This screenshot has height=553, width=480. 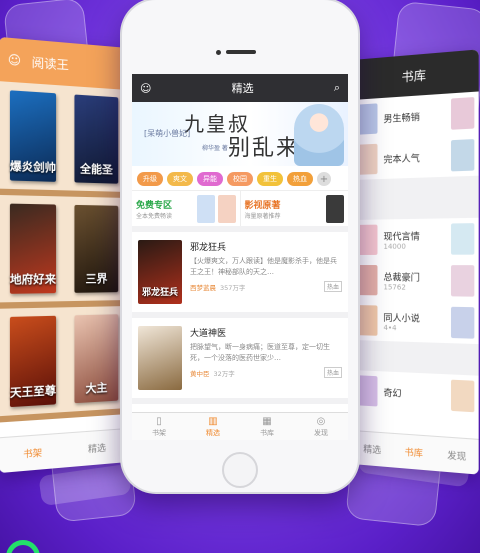 I want to click on book-title: 邪龙狂兵, so click(x=208, y=248).